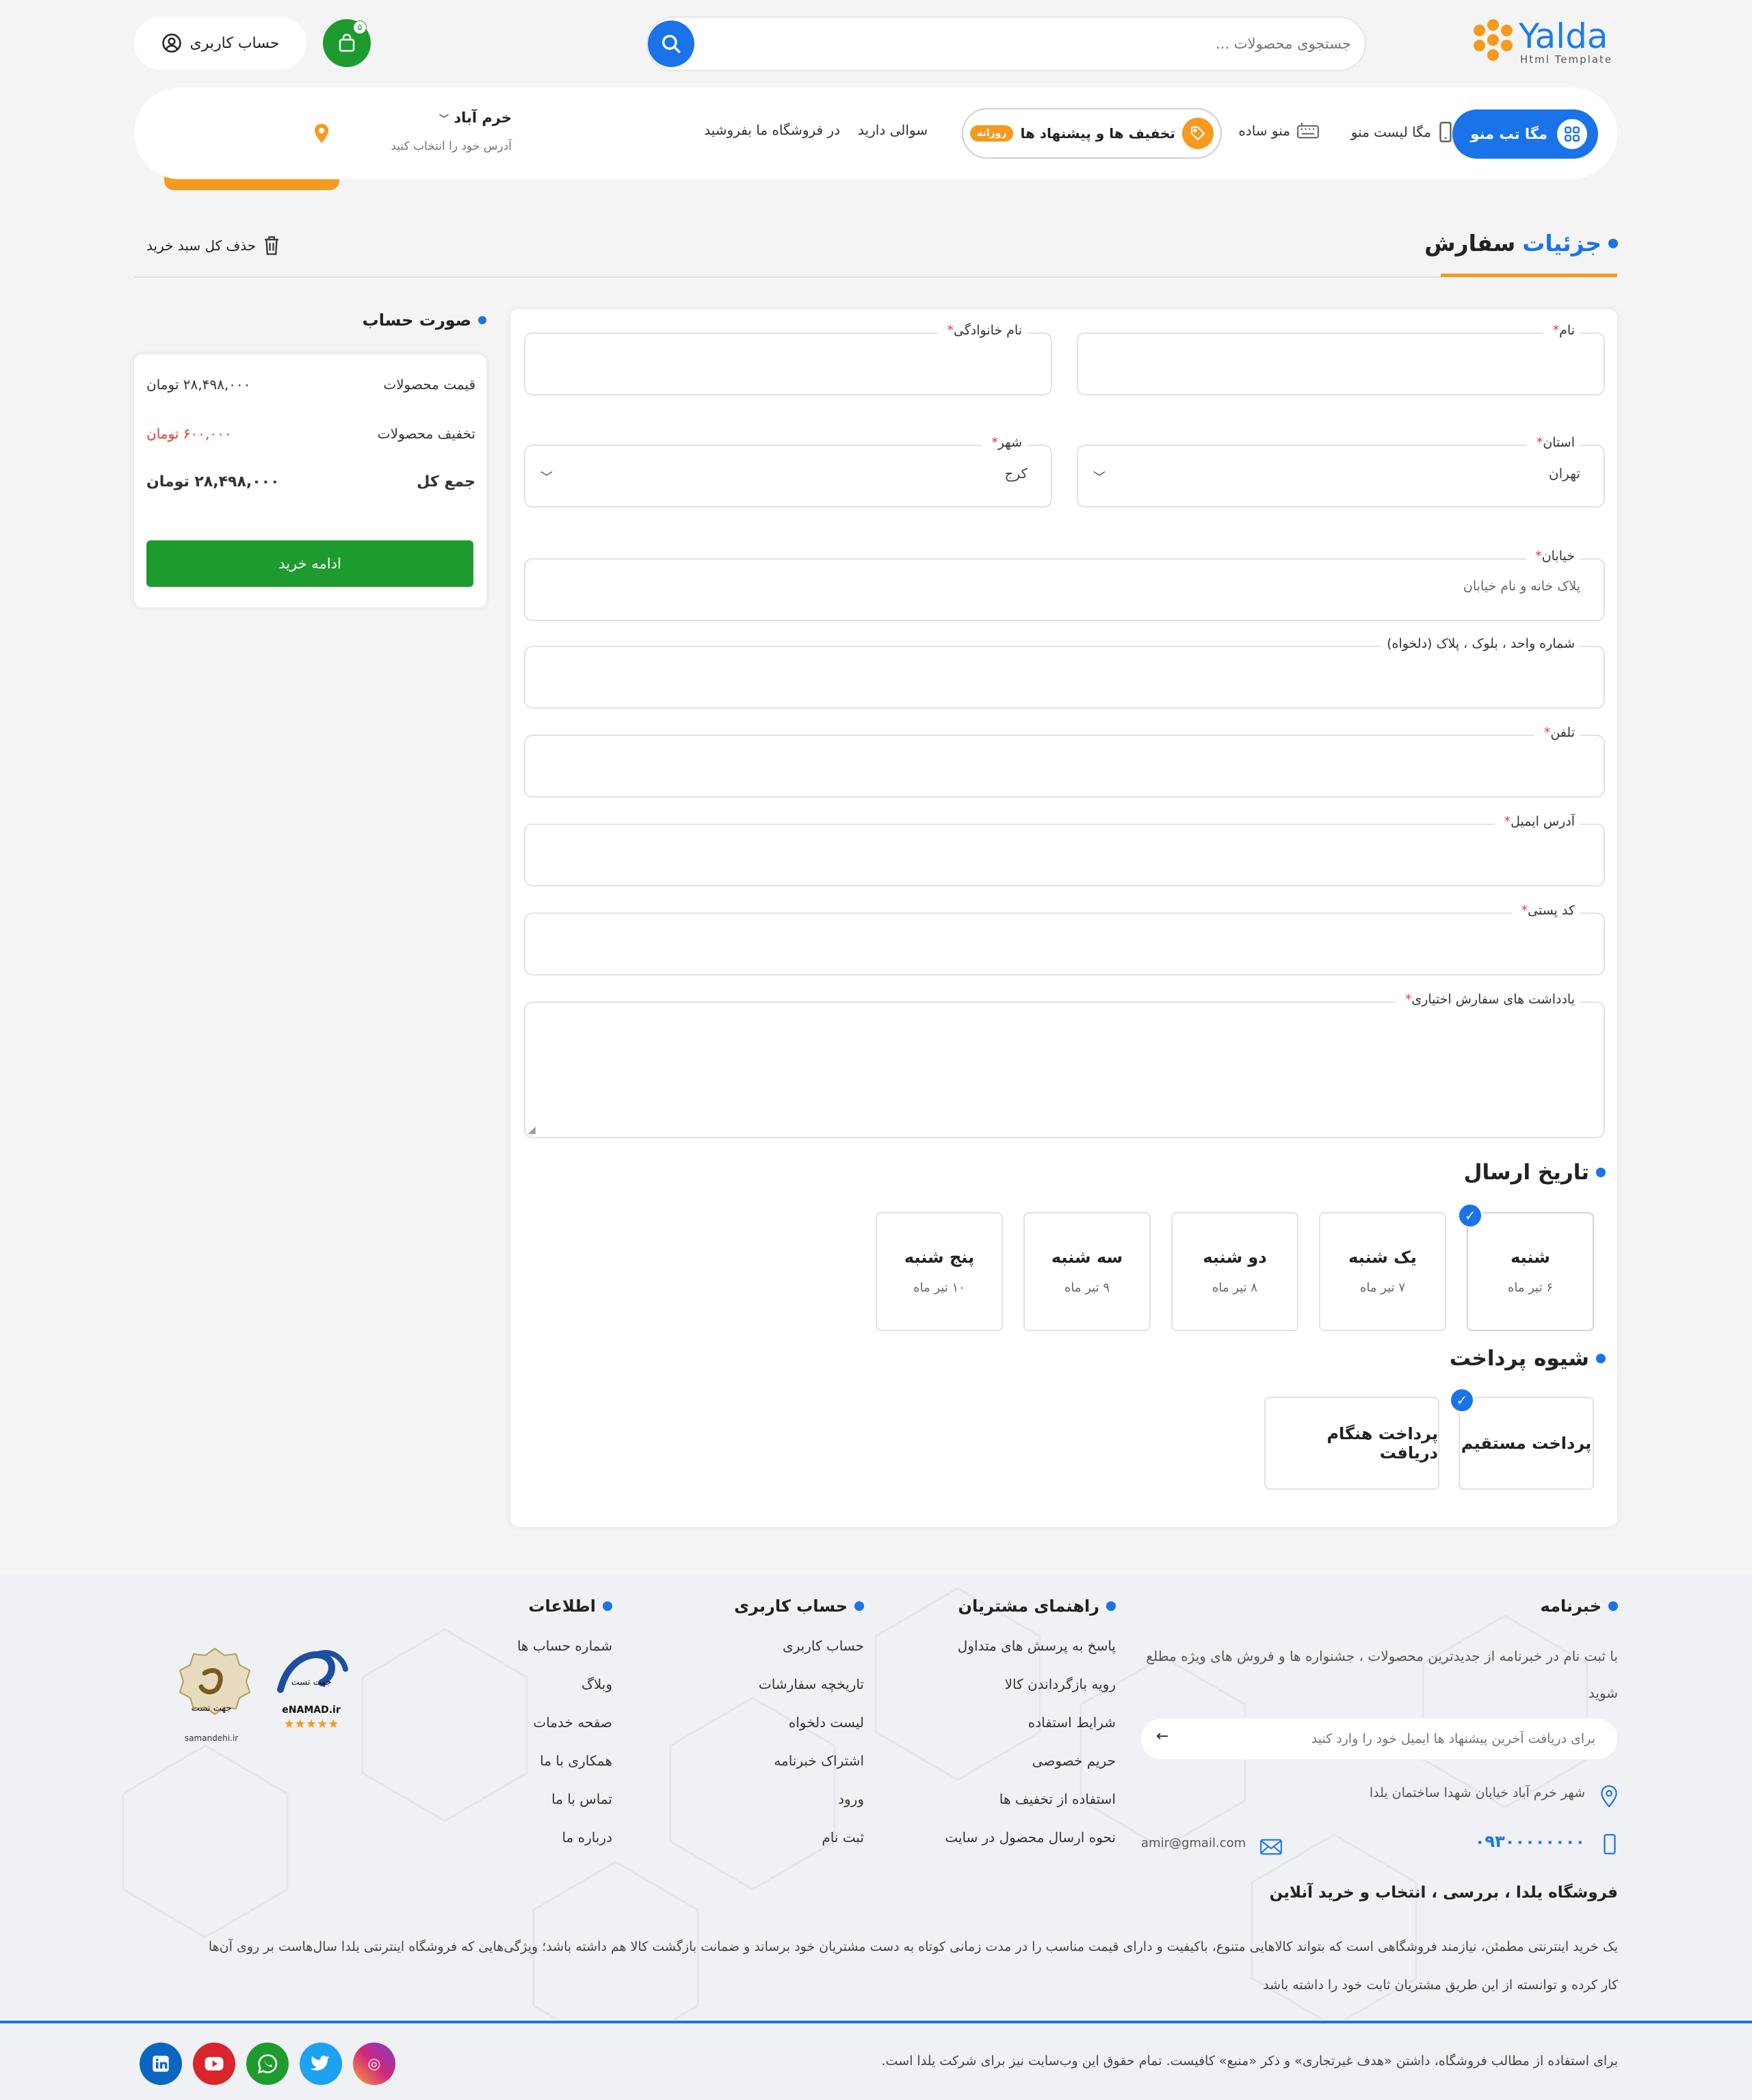 The height and width of the screenshot is (2100, 1752). What do you see at coordinates (1382, 1271) in the screenshot?
I see `delivery-day-option: یک شنبه ۷ تیر ماه` at bounding box center [1382, 1271].